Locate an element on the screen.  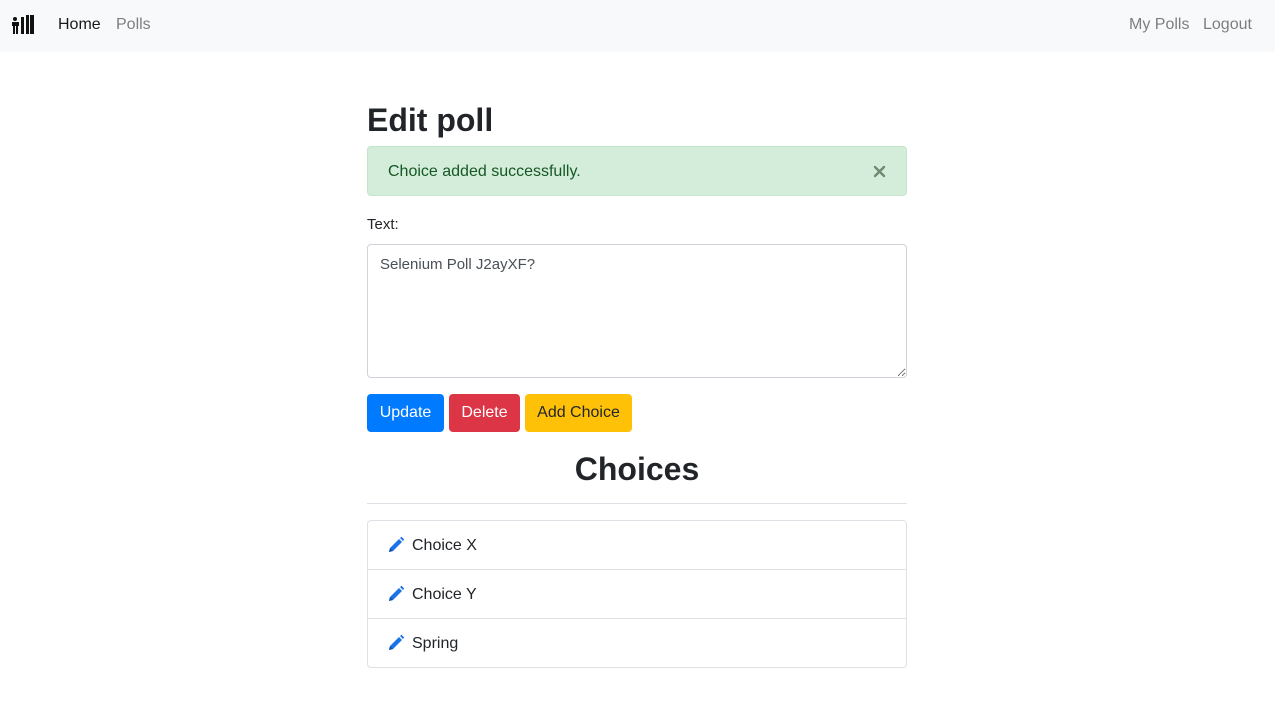
nav-link-home: Home is located at coordinates (79, 25).